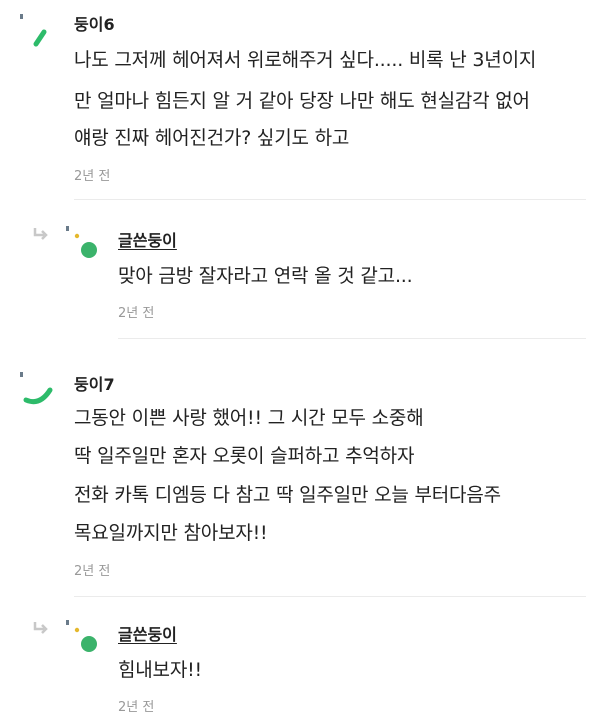 Image resolution: width=600 pixels, height=726 pixels. Describe the element at coordinates (249, 418) in the screenshot. I see `comment-text: 그동안 이쁜 사랑 했어!! 그 시간 모두 소중해` at that location.